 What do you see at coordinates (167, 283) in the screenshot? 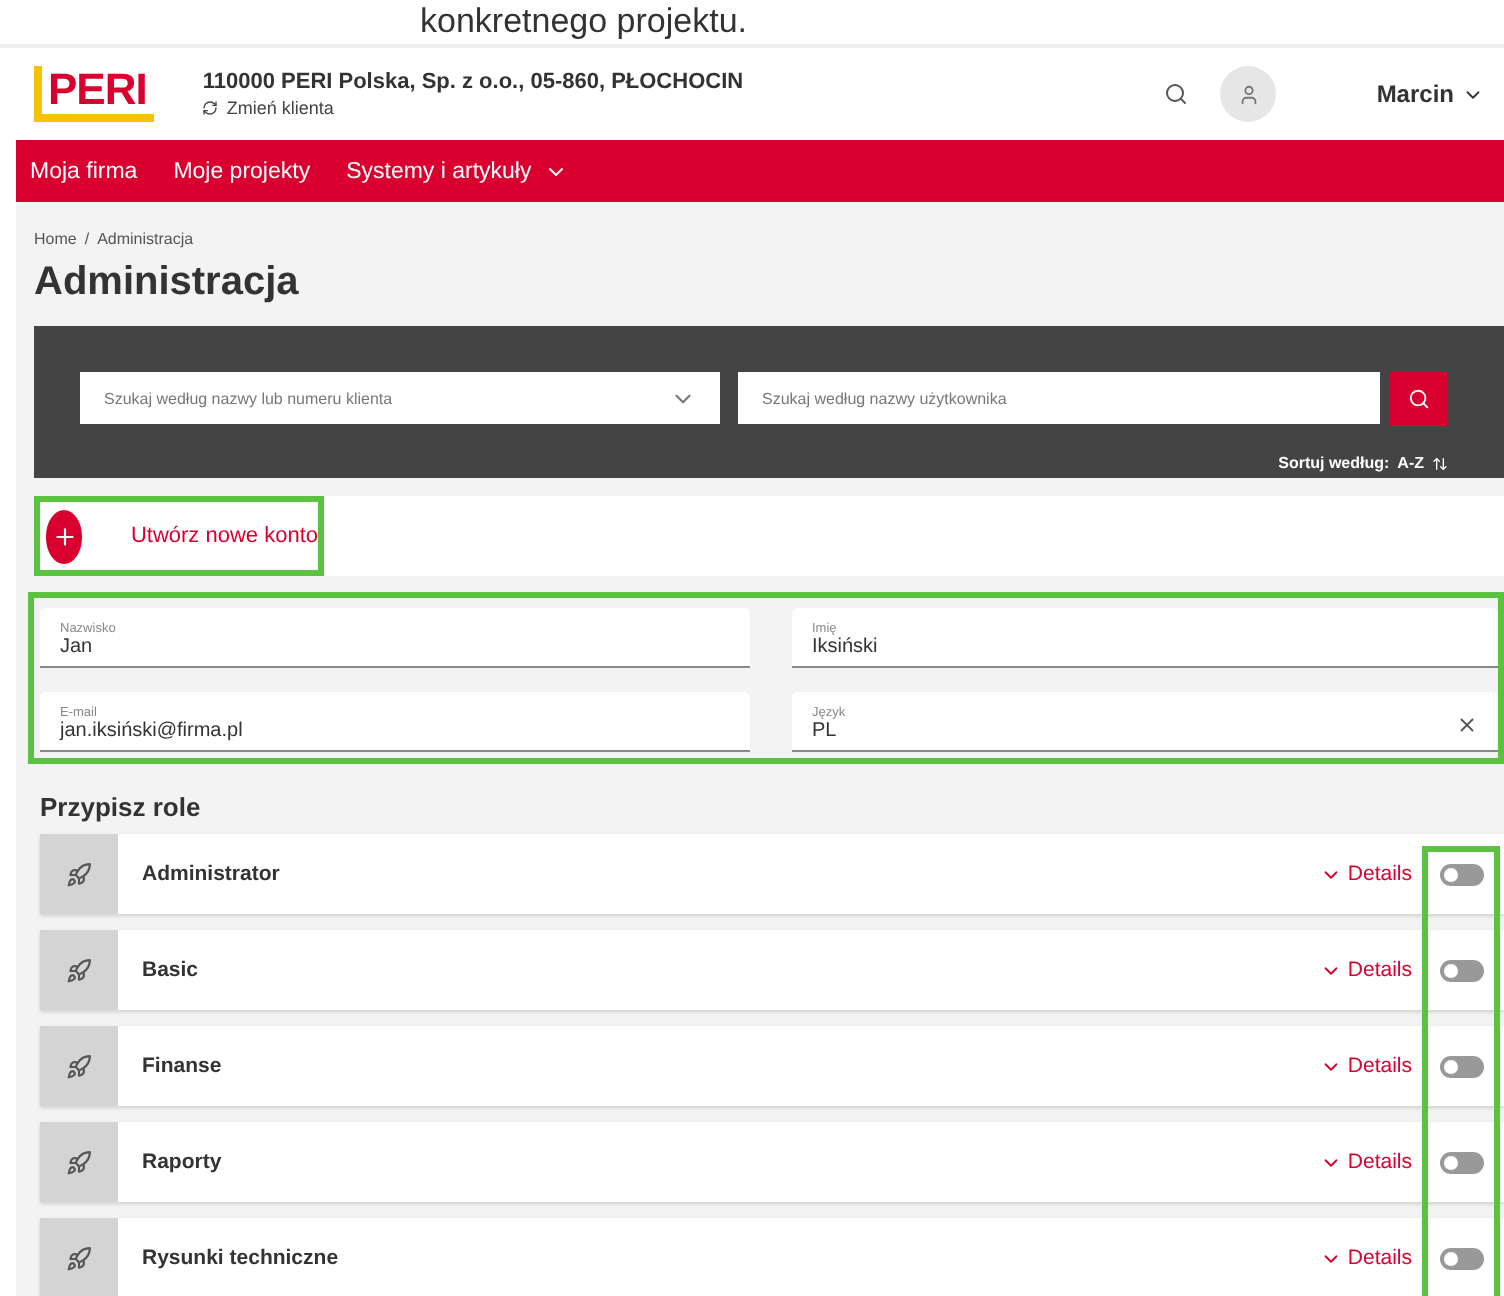
I see `page-title: Administracja` at bounding box center [167, 283].